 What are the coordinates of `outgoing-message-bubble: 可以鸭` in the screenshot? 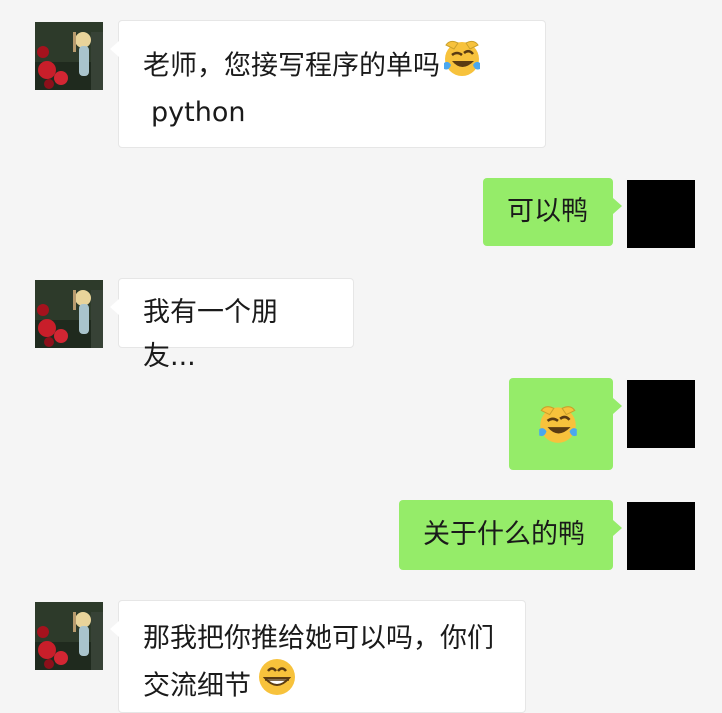 It's located at (552, 212).